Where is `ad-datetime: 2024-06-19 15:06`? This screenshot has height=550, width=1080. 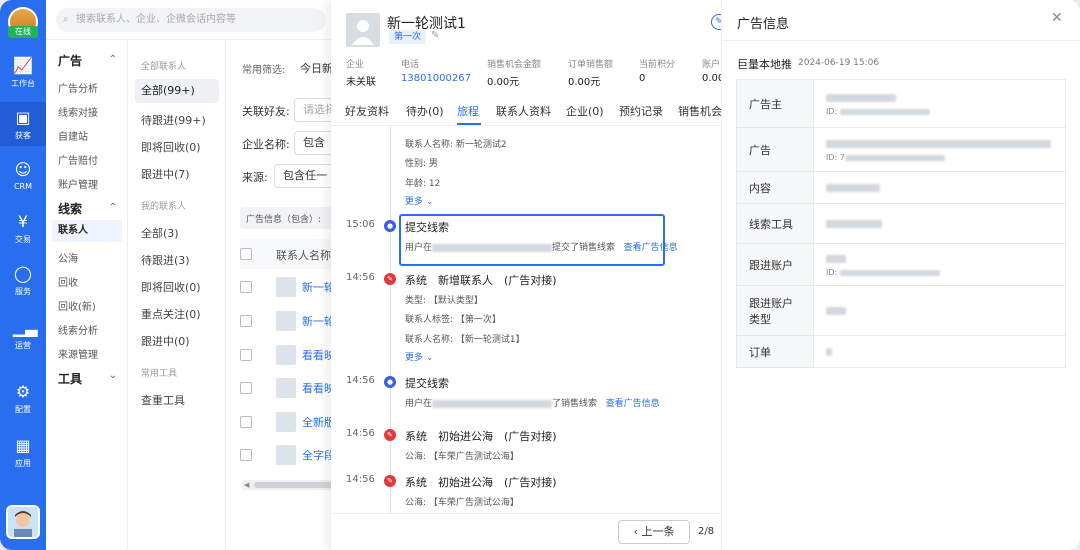 ad-datetime: 2024-06-19 15:06 is located at coordinates (839, 63).